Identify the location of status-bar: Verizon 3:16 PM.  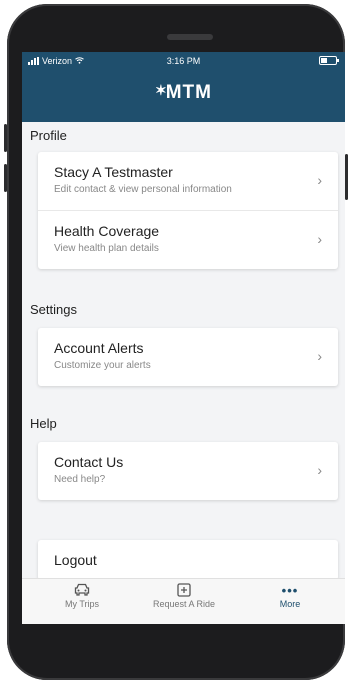
(183, 61).